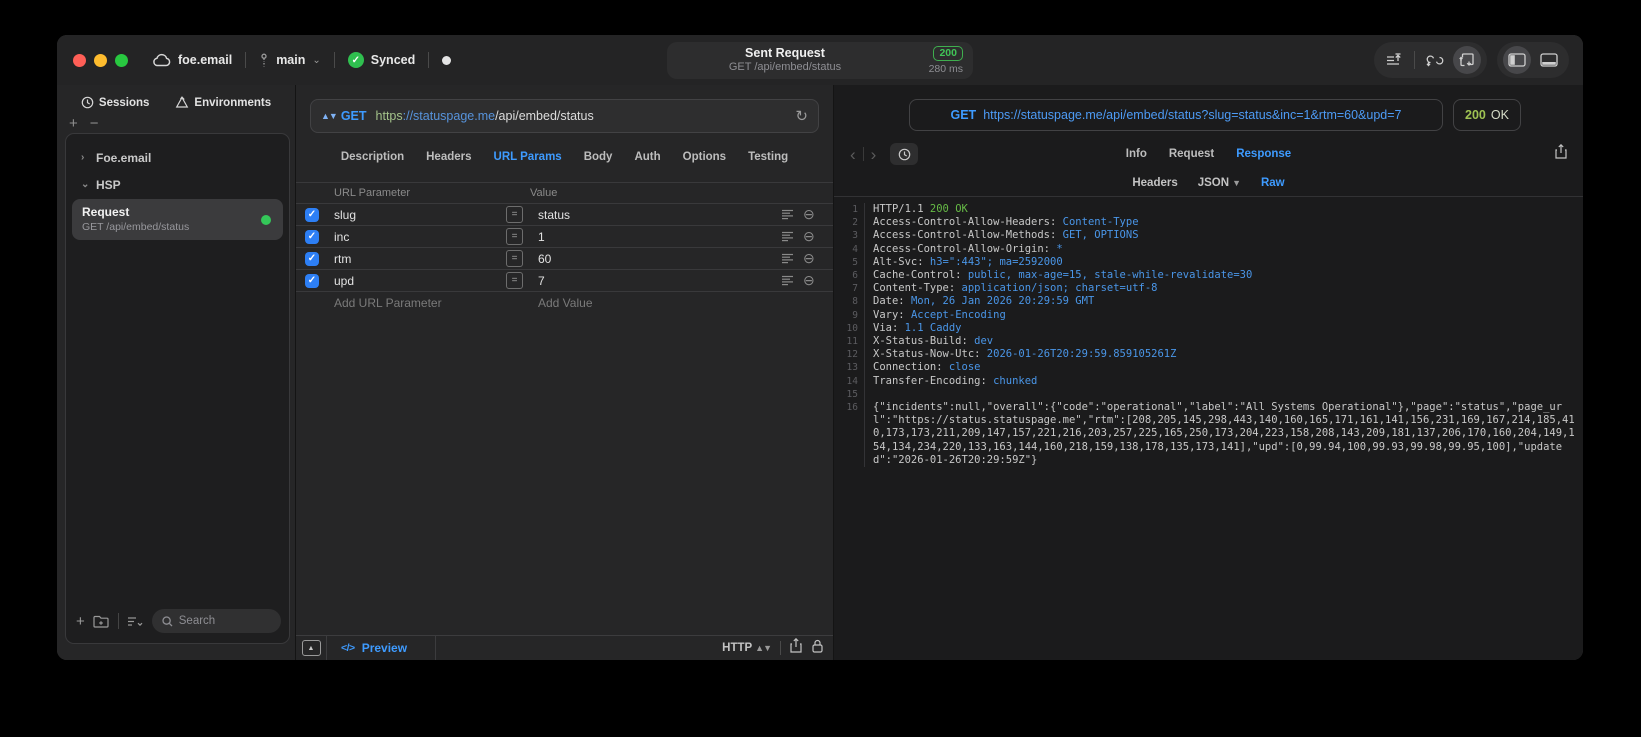  I want to click on toggle-bottom-panel-icon, so click(1549, 60).